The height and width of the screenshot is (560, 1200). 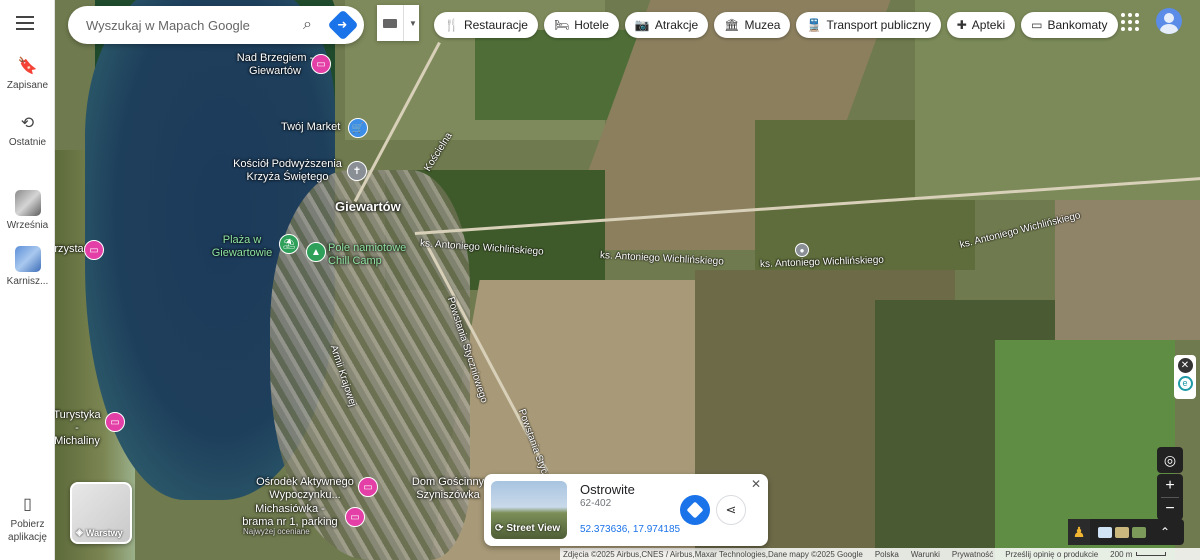 What do you see at coordinates (1079, 532) in the screenshot?
I see `pegman-icon: ♟` at bounding box center [1079, 532].